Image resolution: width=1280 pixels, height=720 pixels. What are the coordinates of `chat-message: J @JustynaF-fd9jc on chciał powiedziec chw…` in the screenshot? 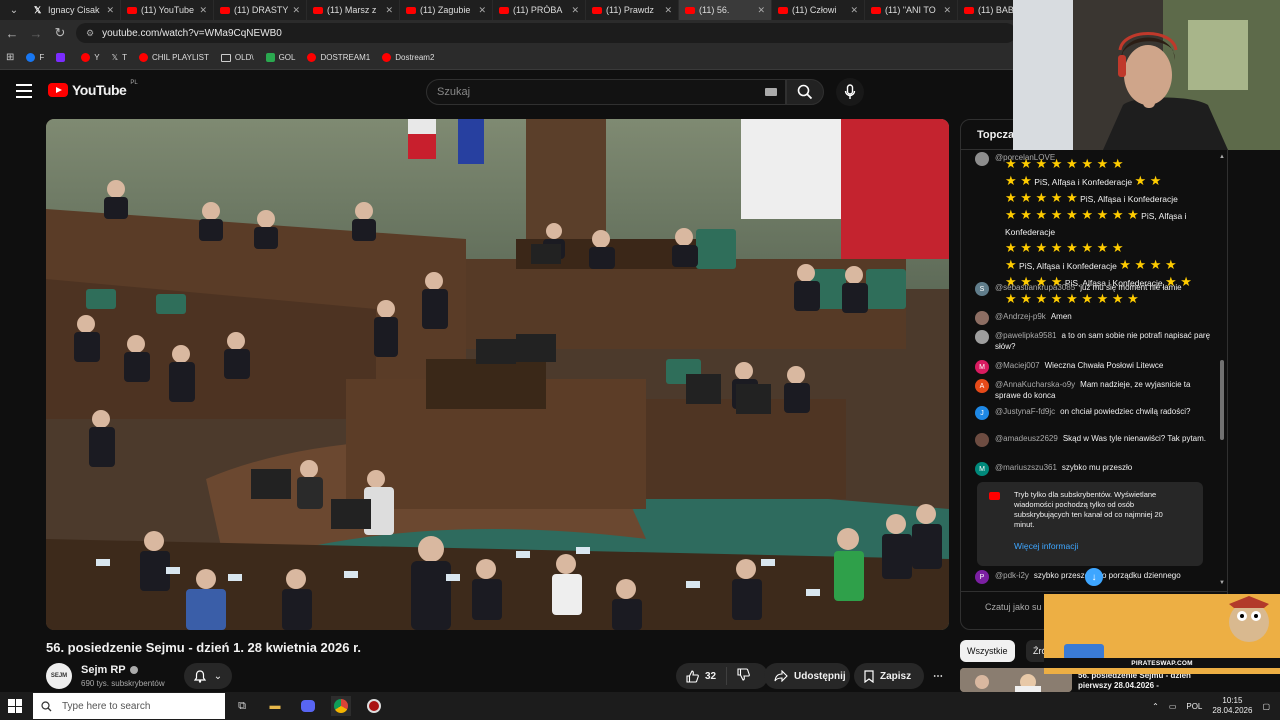 It's located at (1099, 413).